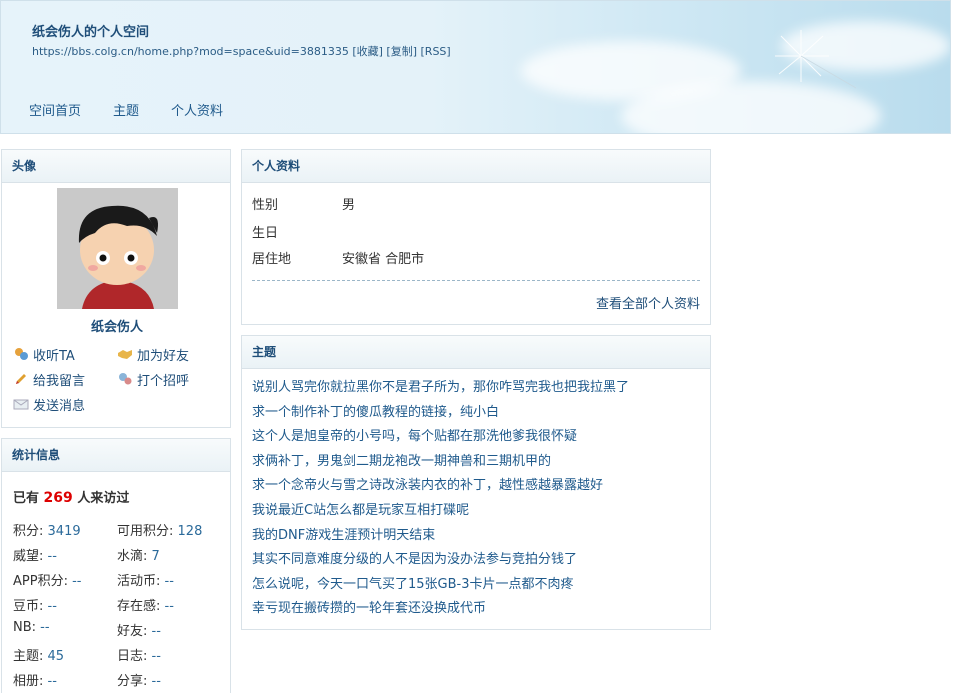  I want to click on envelope-icon, so click(21, 404).